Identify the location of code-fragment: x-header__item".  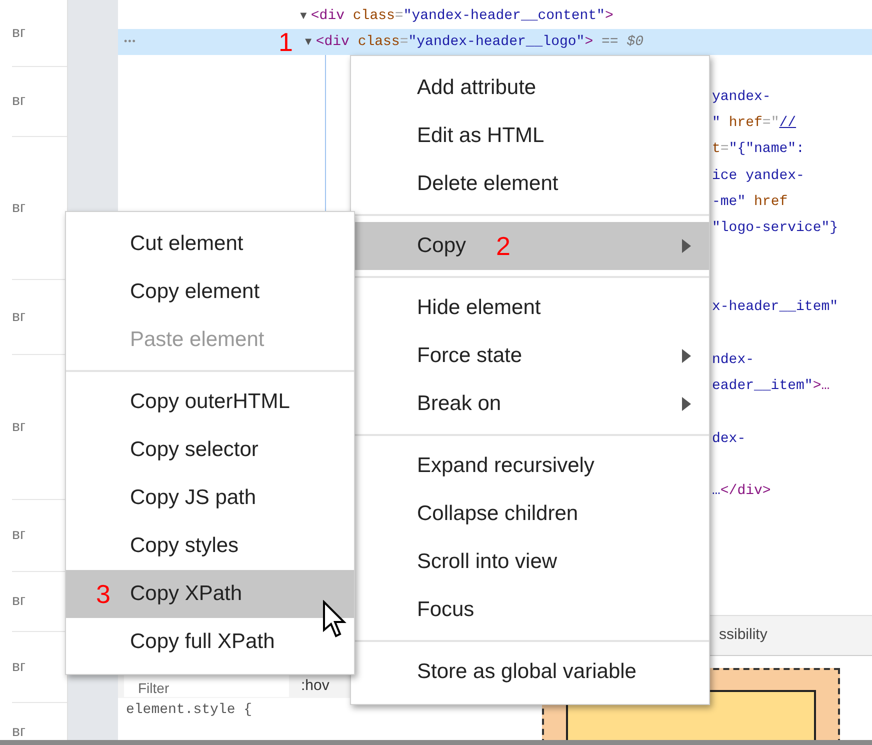
(775, 308).